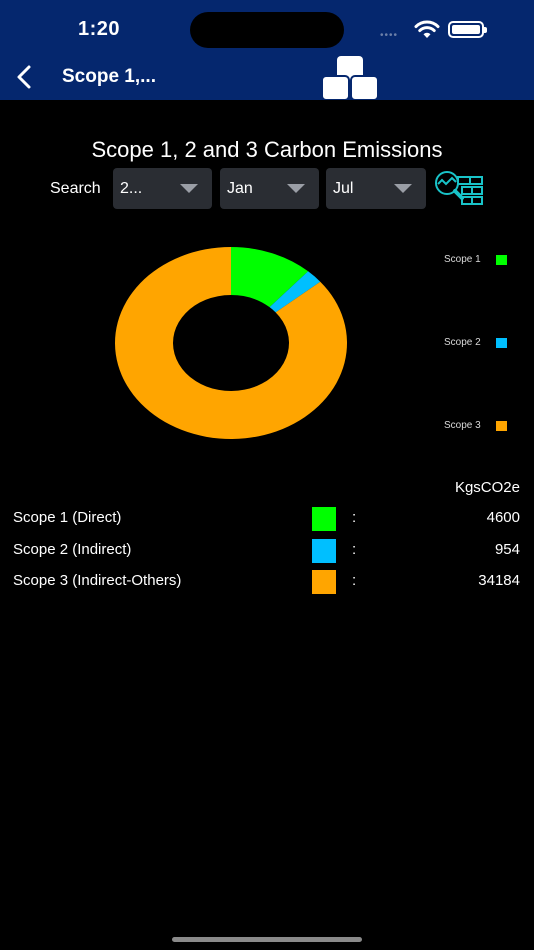 The height and width of the screenshot is (950, 534). Describe the element at coordinates (67, 517) in the screenshot. I see `row-label: Scope 1 (Direct)` at that location.